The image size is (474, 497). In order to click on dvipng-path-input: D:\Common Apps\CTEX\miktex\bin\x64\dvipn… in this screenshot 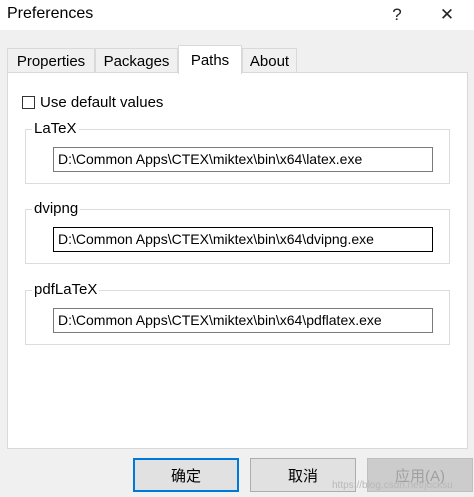, I will do `click(243, 239)`.